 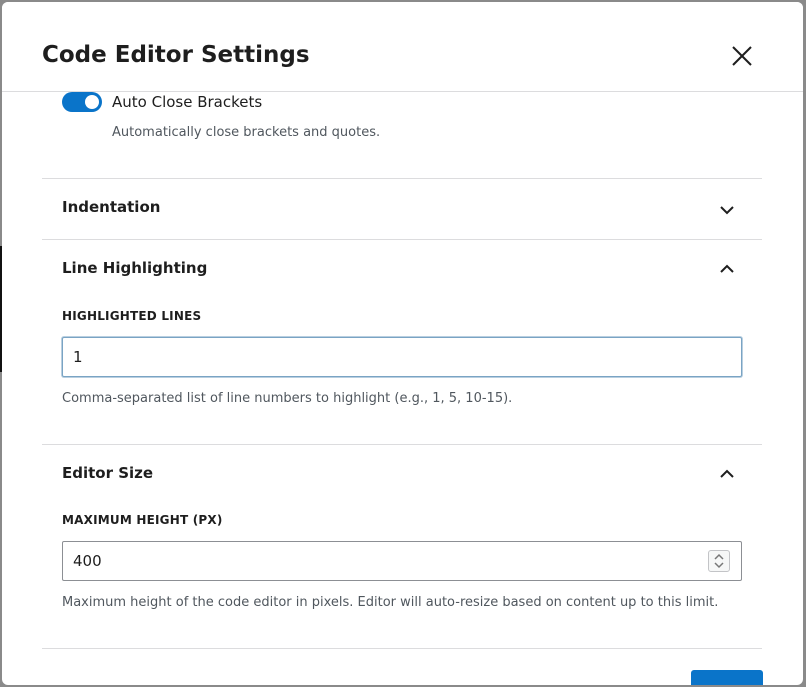 What do you see at coordinates (246, 132) in the screenshot?
I see `auto-close-brackets-help: Automatically close brackets and quotes.` at bounding box center [246, 132].